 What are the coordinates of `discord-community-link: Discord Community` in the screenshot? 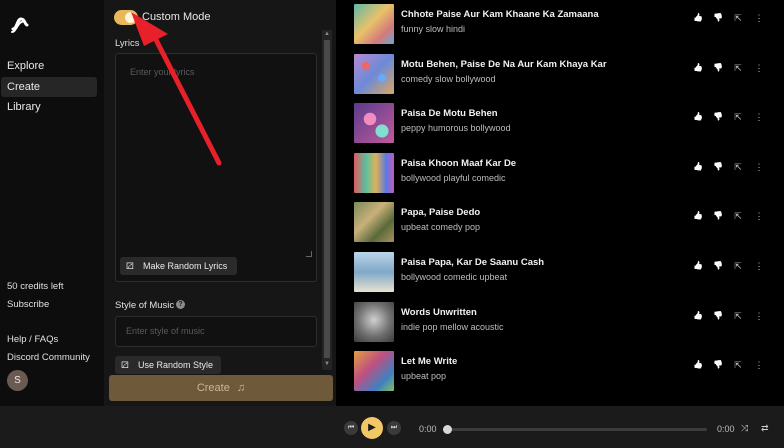 It's located at (48, 358).